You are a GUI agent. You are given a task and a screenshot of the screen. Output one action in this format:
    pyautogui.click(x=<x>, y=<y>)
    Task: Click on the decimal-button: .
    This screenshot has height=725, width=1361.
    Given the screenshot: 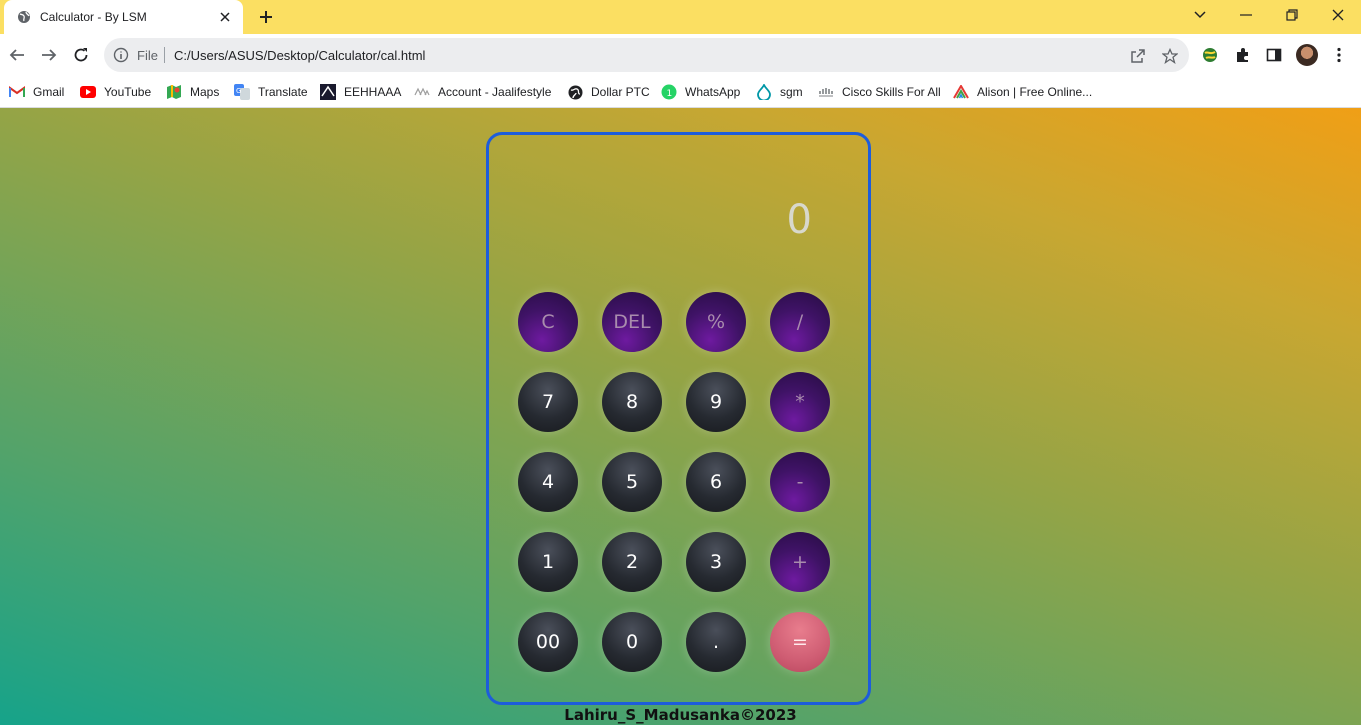 What is the action you would take?
    pyautogui.click(x=716, y=642)
    